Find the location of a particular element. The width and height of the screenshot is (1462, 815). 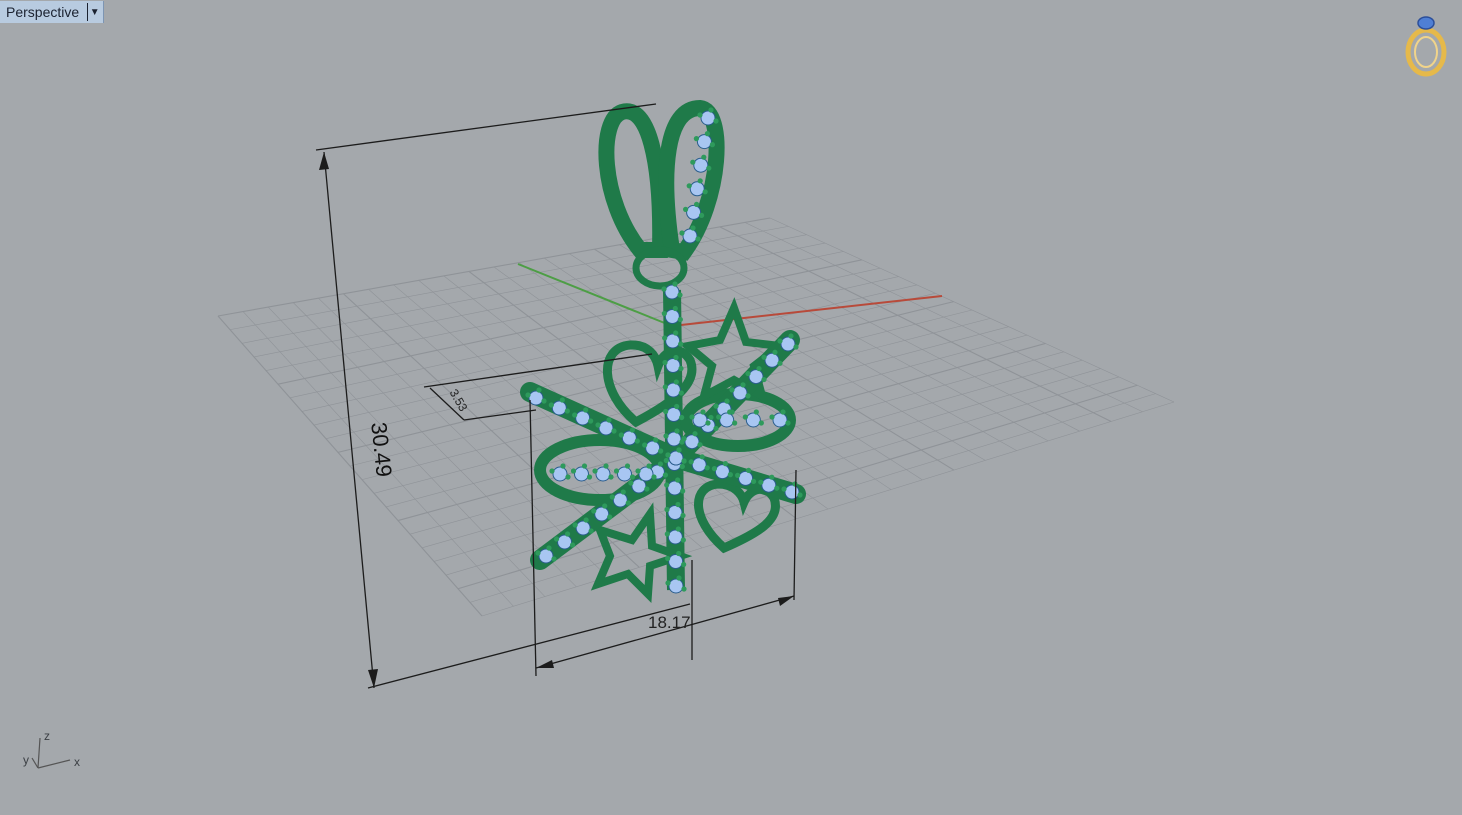

pendant-model is located at coordinates (663, 351).